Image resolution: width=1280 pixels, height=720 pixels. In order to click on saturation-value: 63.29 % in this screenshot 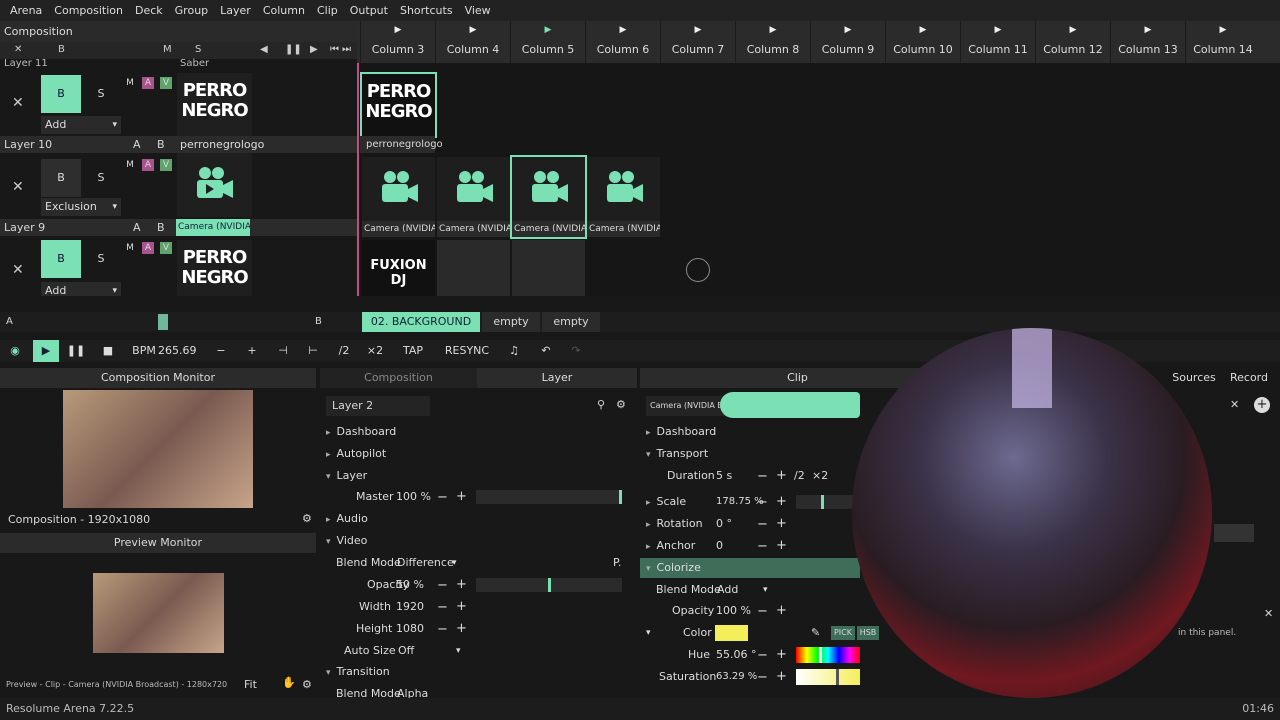, I will do `click(736, 677)`.